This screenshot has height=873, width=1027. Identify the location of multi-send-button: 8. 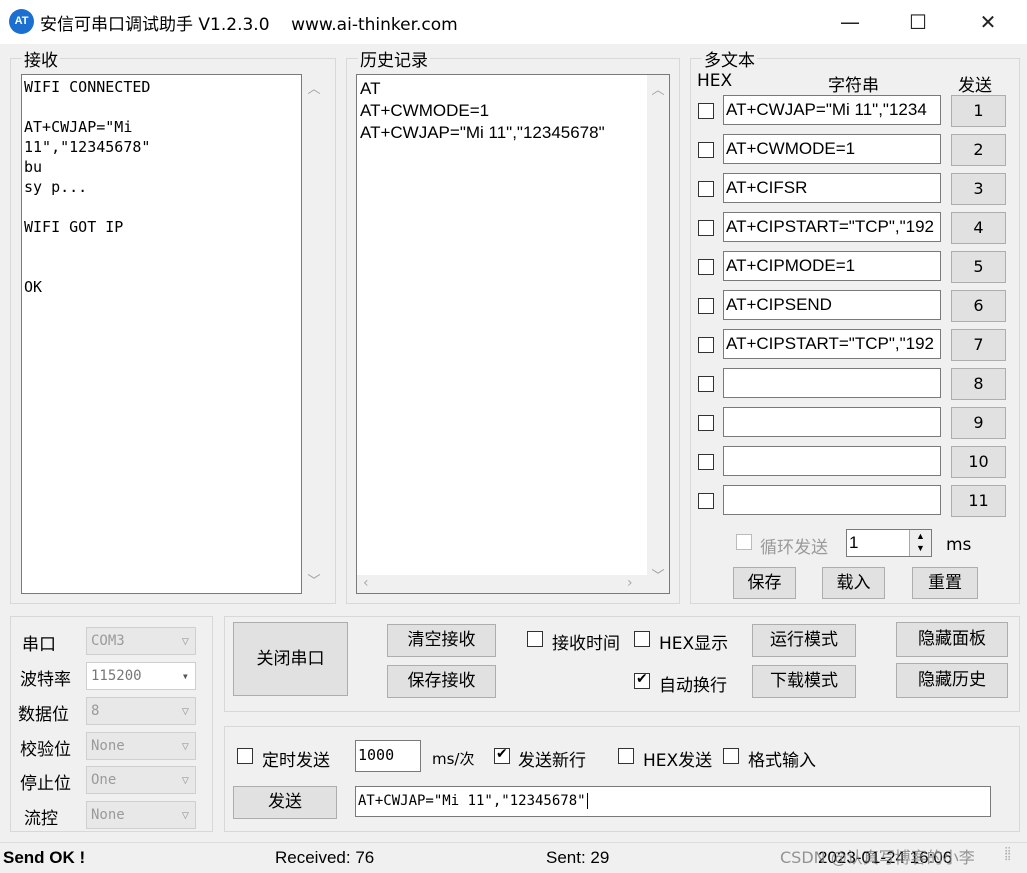
(978, 384).